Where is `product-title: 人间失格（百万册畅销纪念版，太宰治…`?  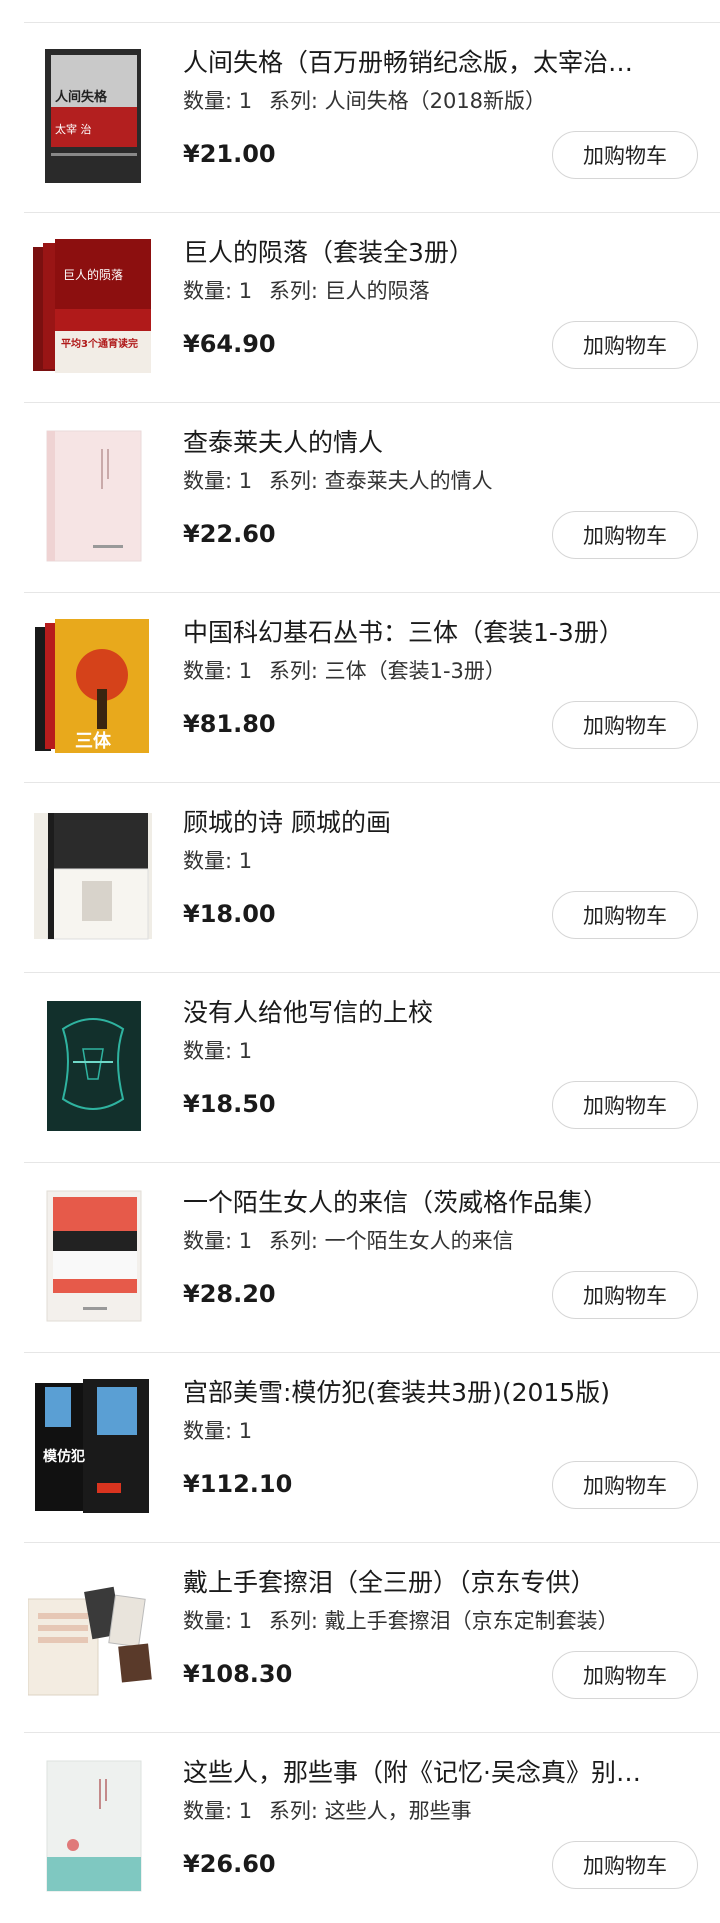
product-title: 人间失格（百万册畅销纪念版，太宰治… is located at coordinates (438, 63).